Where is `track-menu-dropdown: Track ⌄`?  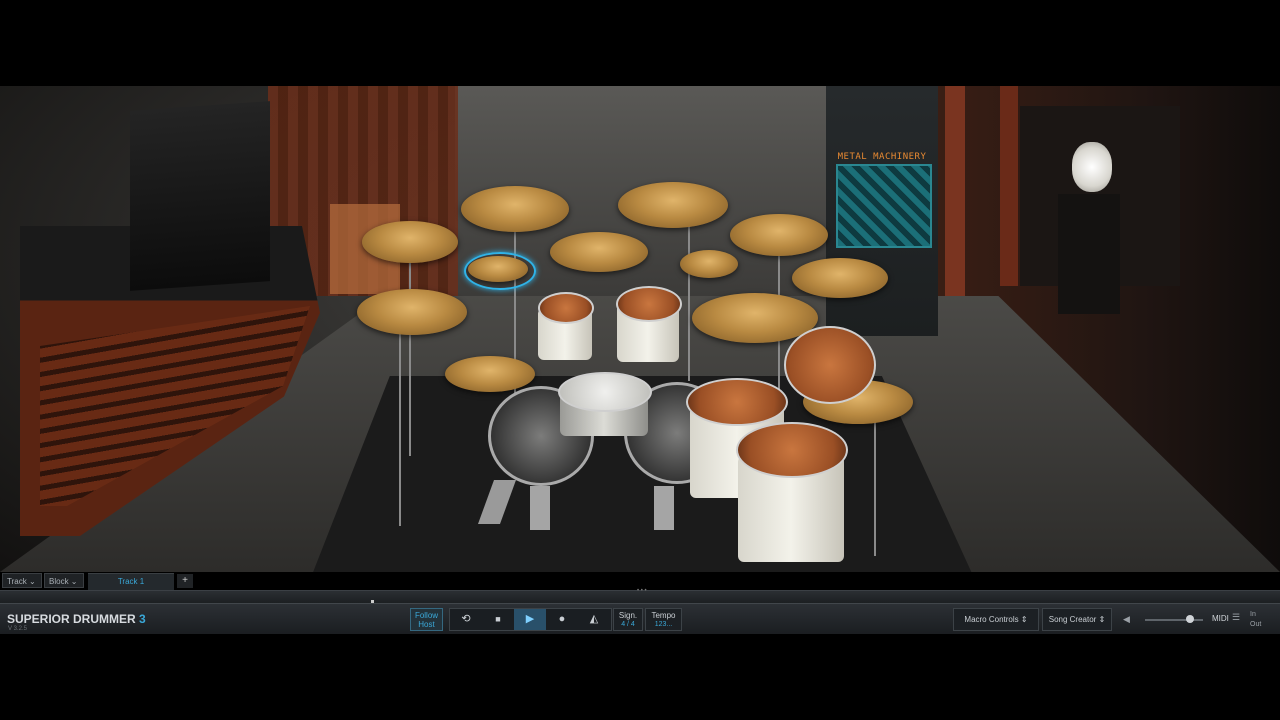
track-menu-dropdown: Track ⌄ is located at coordinates (22, 580).